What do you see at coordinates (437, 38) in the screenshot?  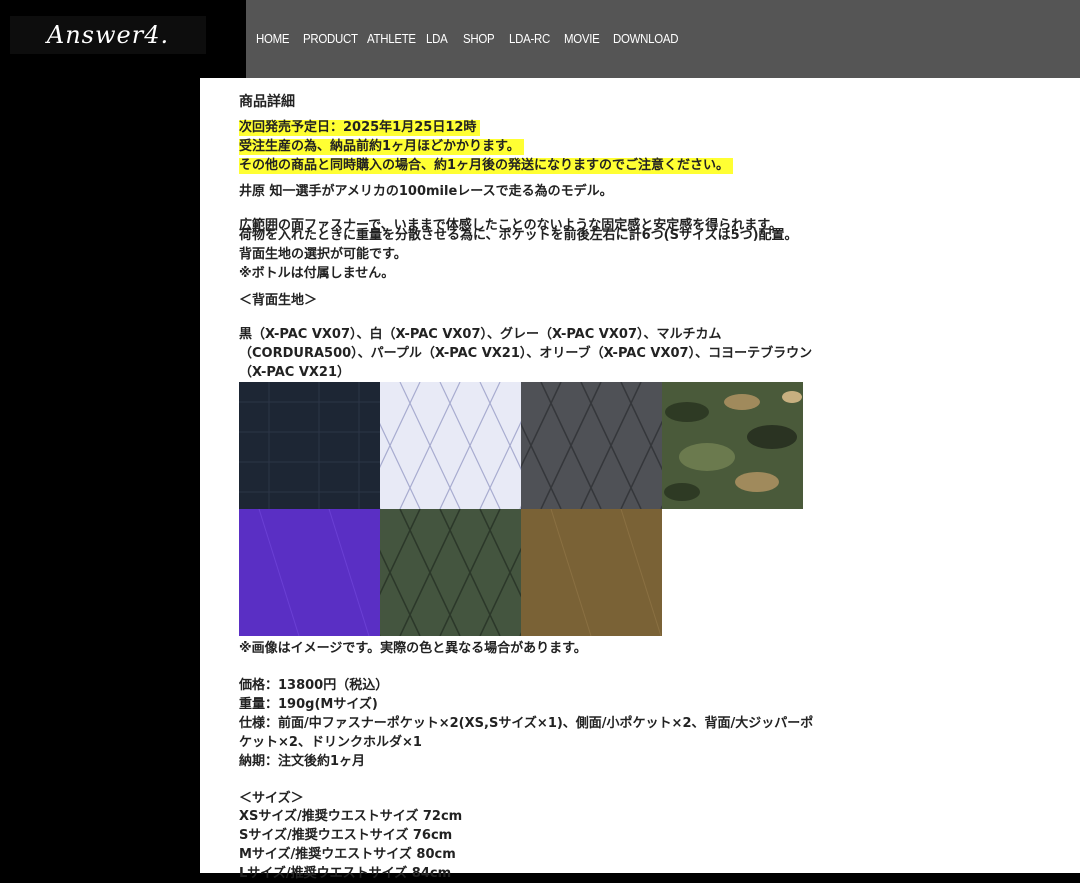 I see `nav-lda: LDA` at bounding box center [437, 38].